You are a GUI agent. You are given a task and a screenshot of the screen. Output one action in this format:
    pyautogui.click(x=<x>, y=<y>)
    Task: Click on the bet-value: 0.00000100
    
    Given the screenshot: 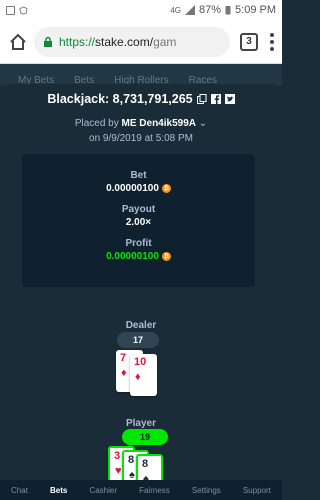 What is the action you would take?
    pyautogui.click(x=132, y=188)
    